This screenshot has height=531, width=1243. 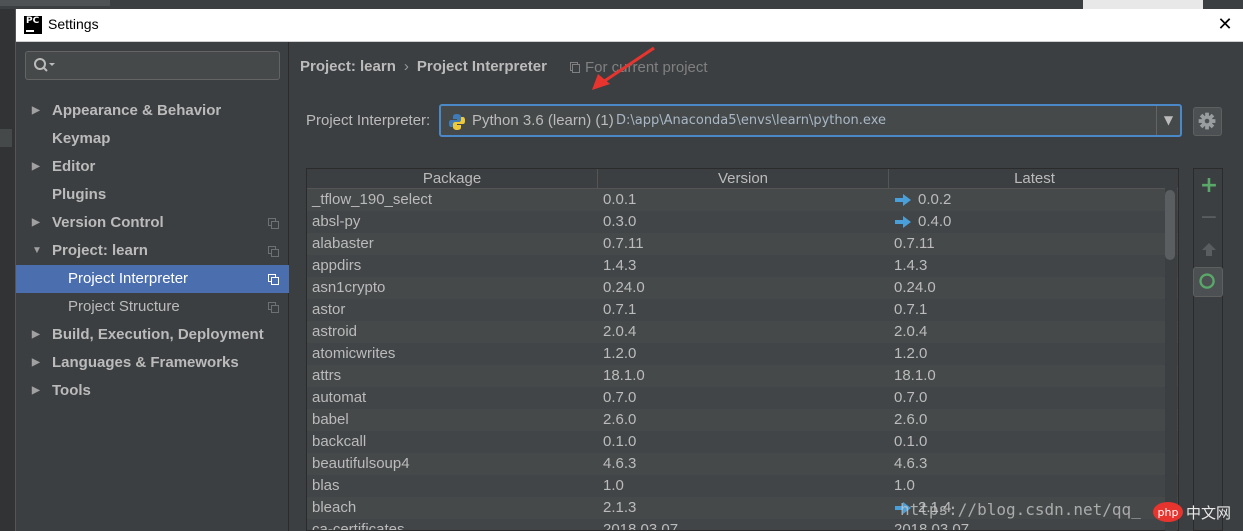 What do you see at coordinates (372, 199) in the screenshot?
I see `package-name: _tflow_190_select` at bounding box center [372, 199].